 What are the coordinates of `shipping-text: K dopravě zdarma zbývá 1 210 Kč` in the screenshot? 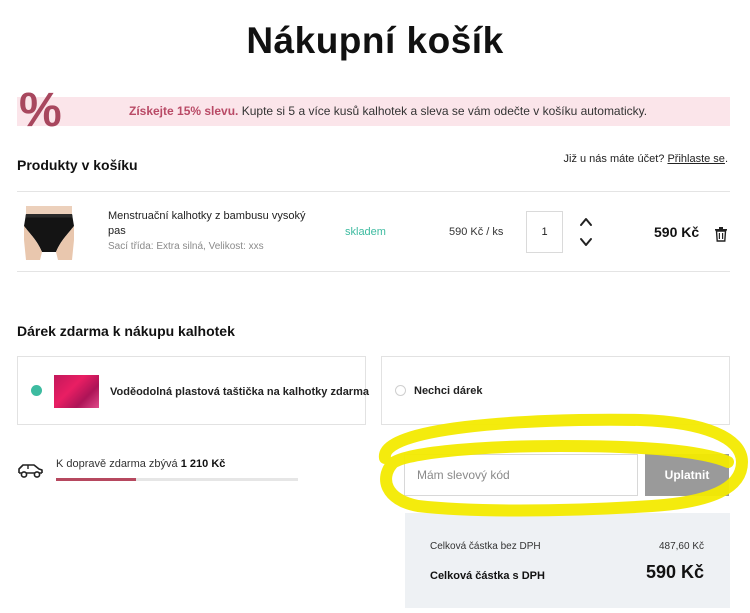 It's located at (140, 464).